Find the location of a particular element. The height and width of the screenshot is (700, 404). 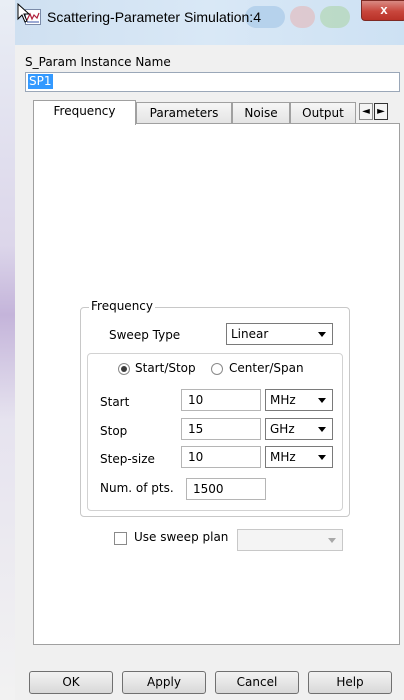

use-sweep-plan-label: Use sweep plan is located at coordinates (181, 537).